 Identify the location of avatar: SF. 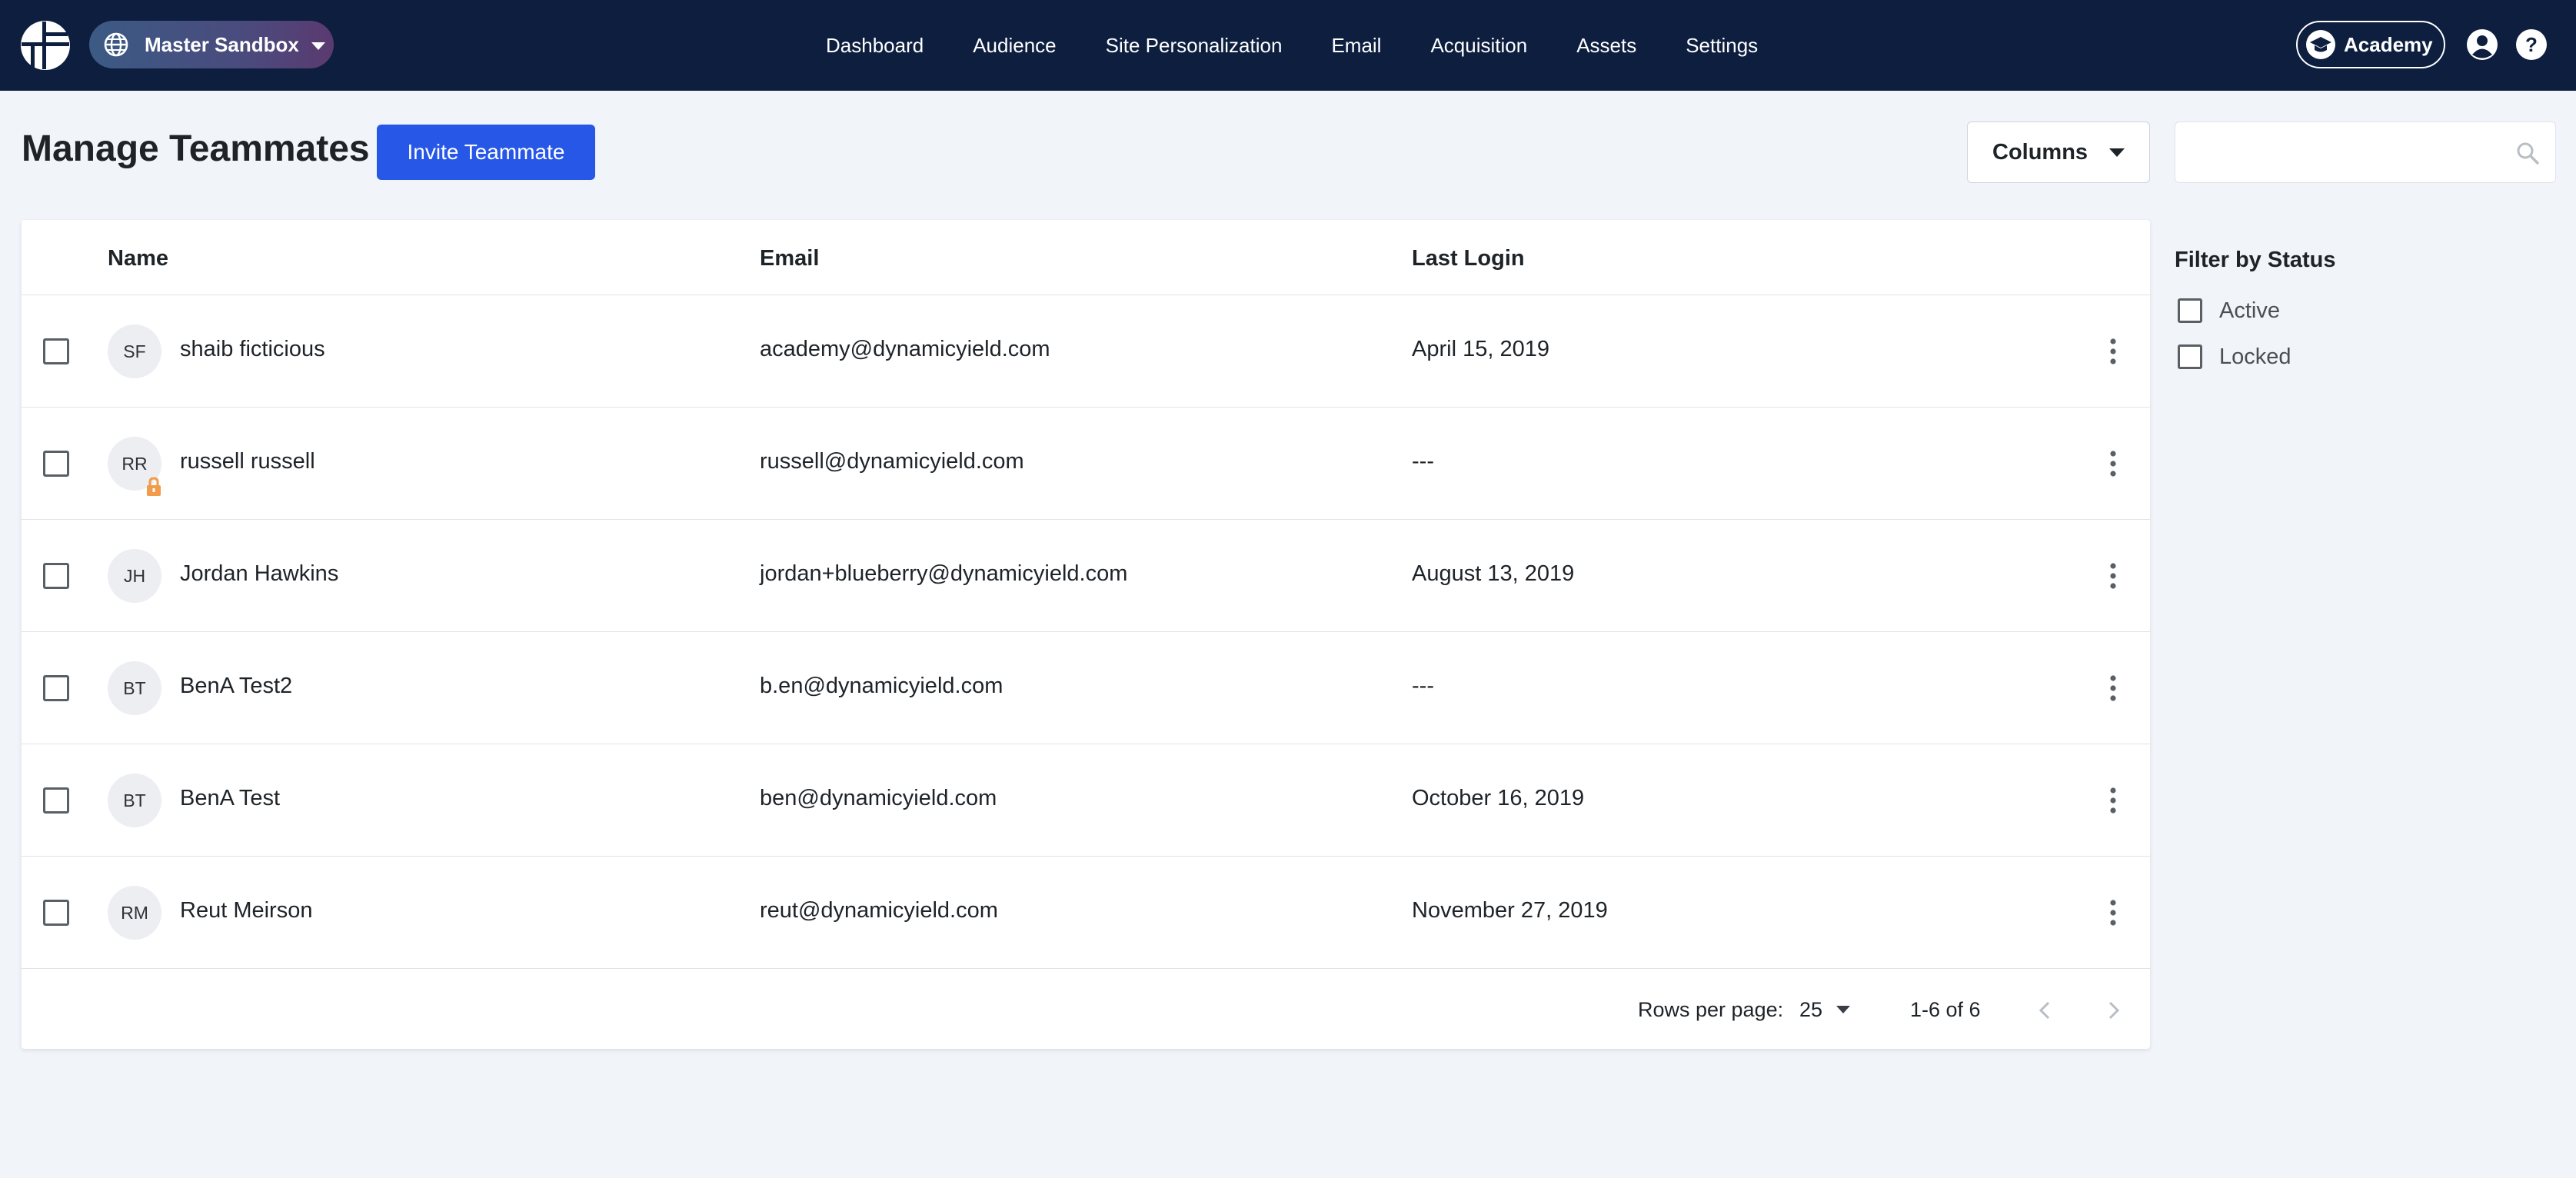
(135, 351).